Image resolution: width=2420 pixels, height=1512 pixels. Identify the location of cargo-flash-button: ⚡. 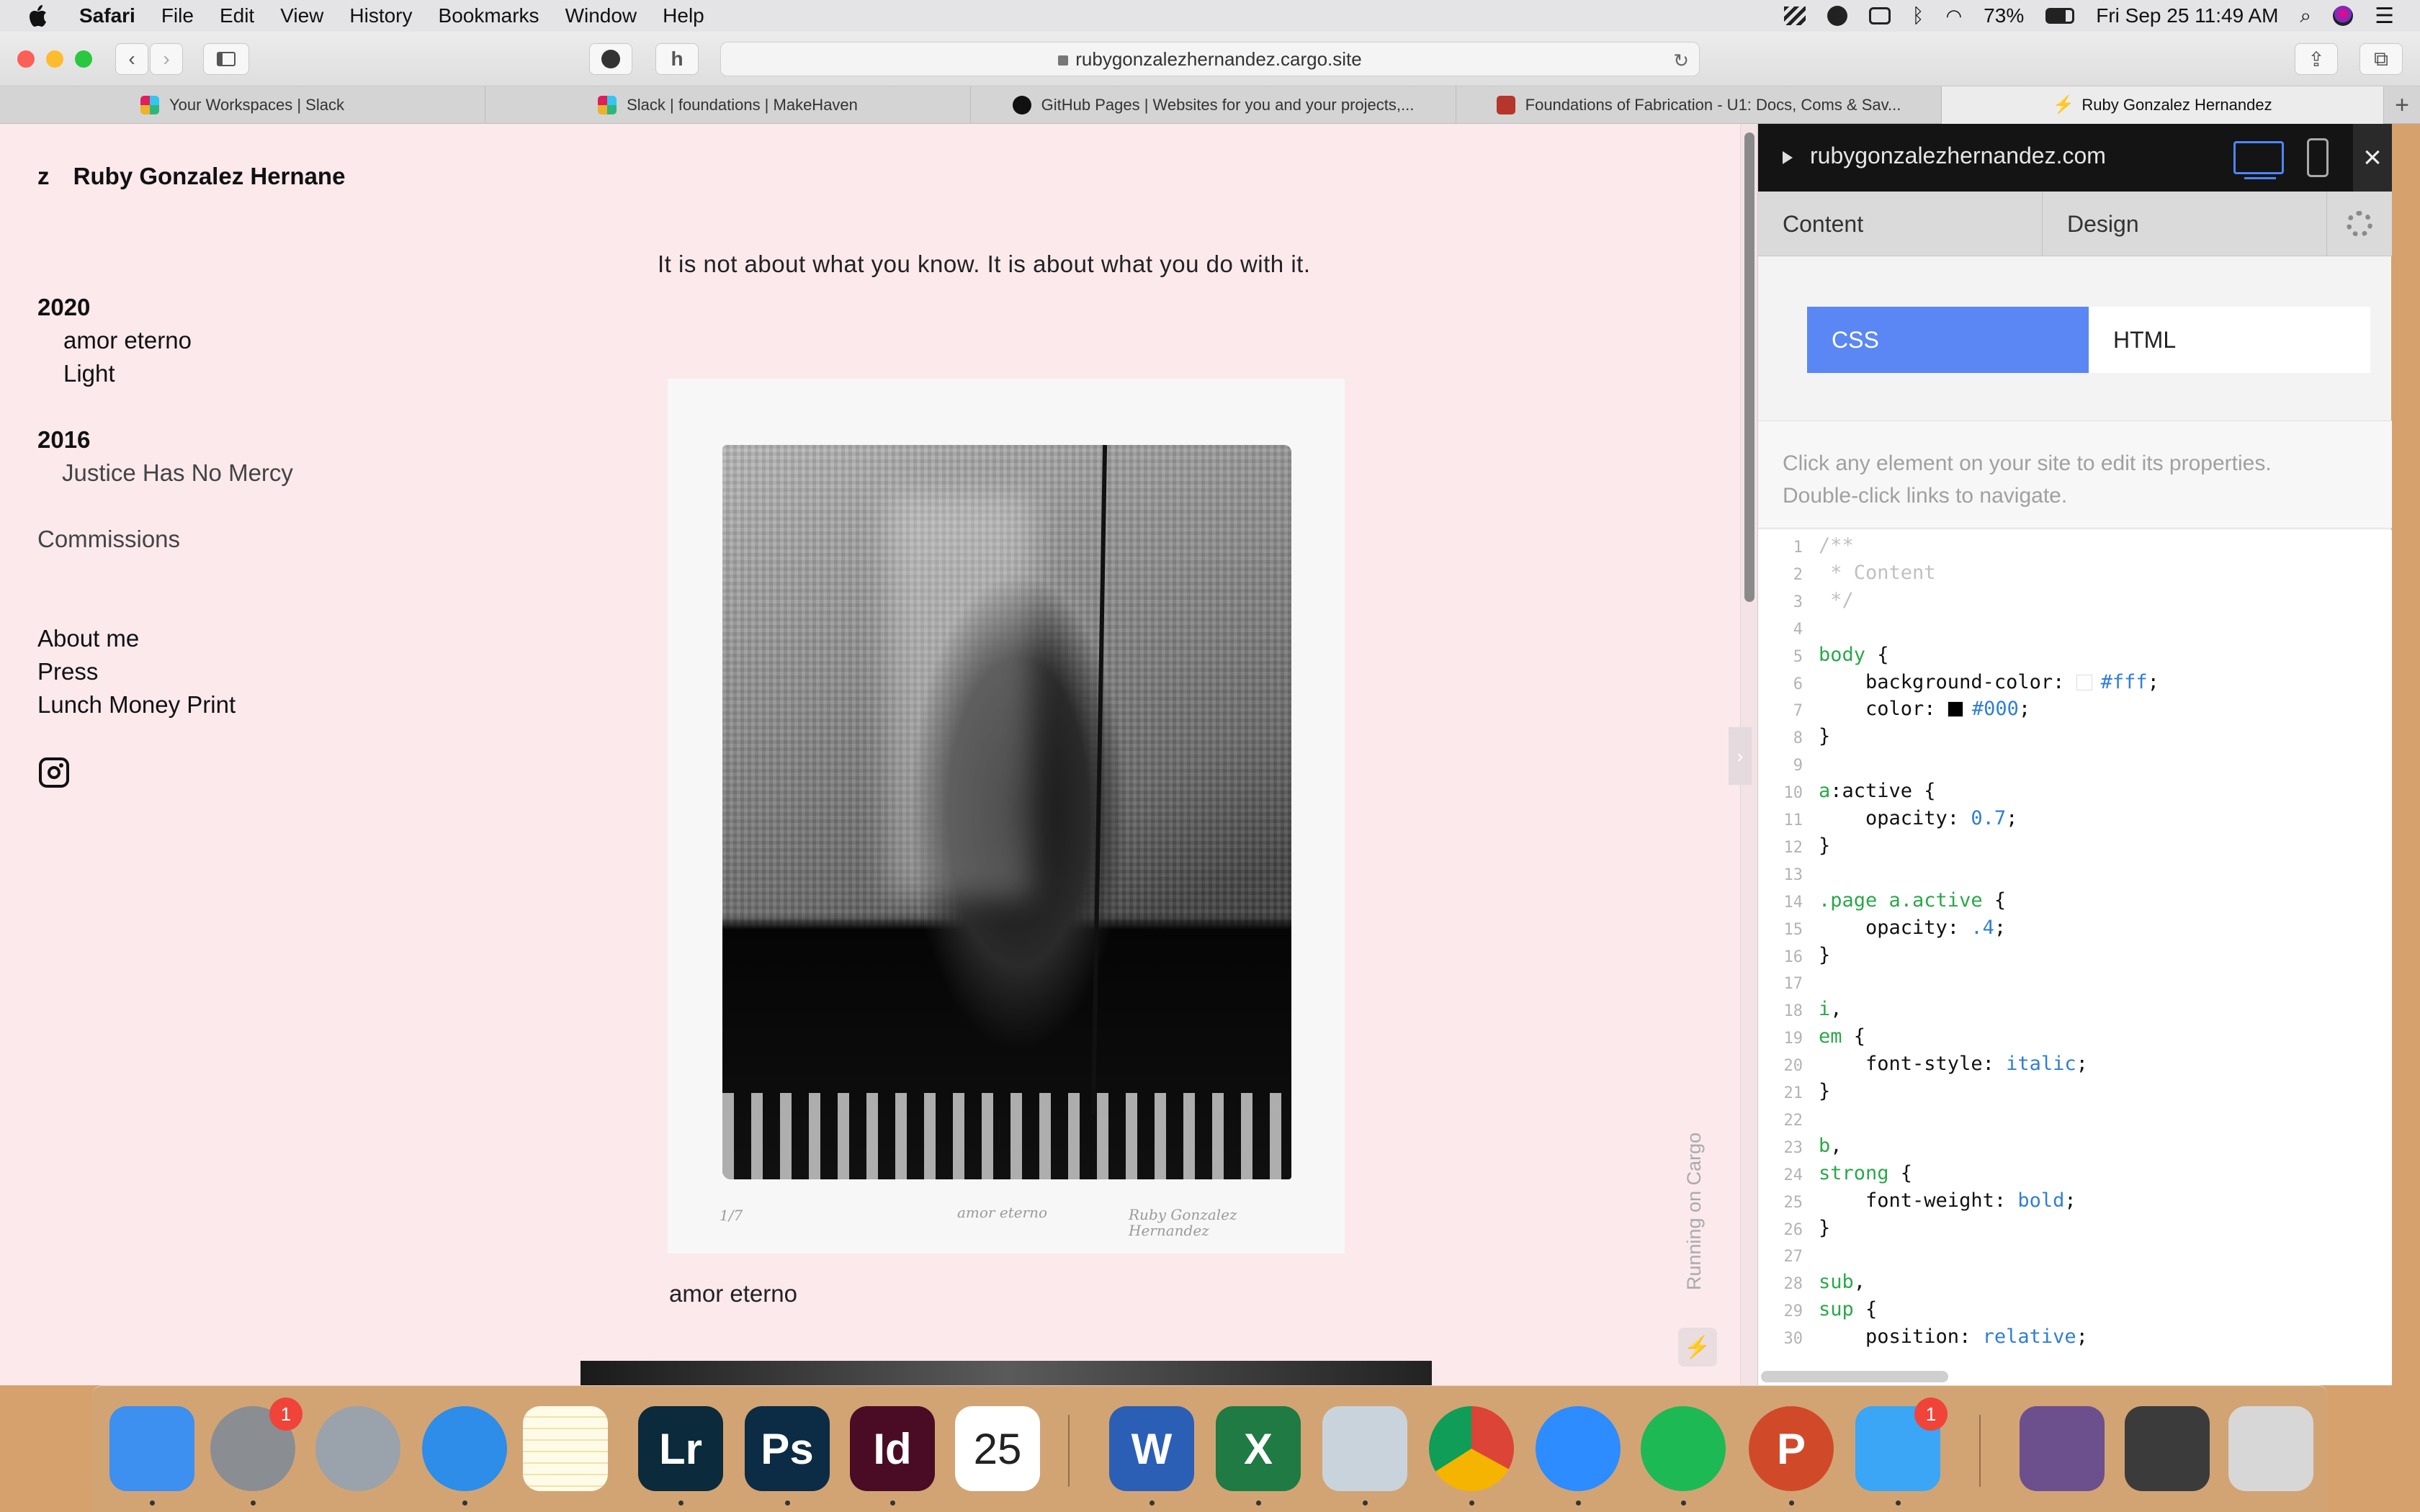
(1697, 1347).